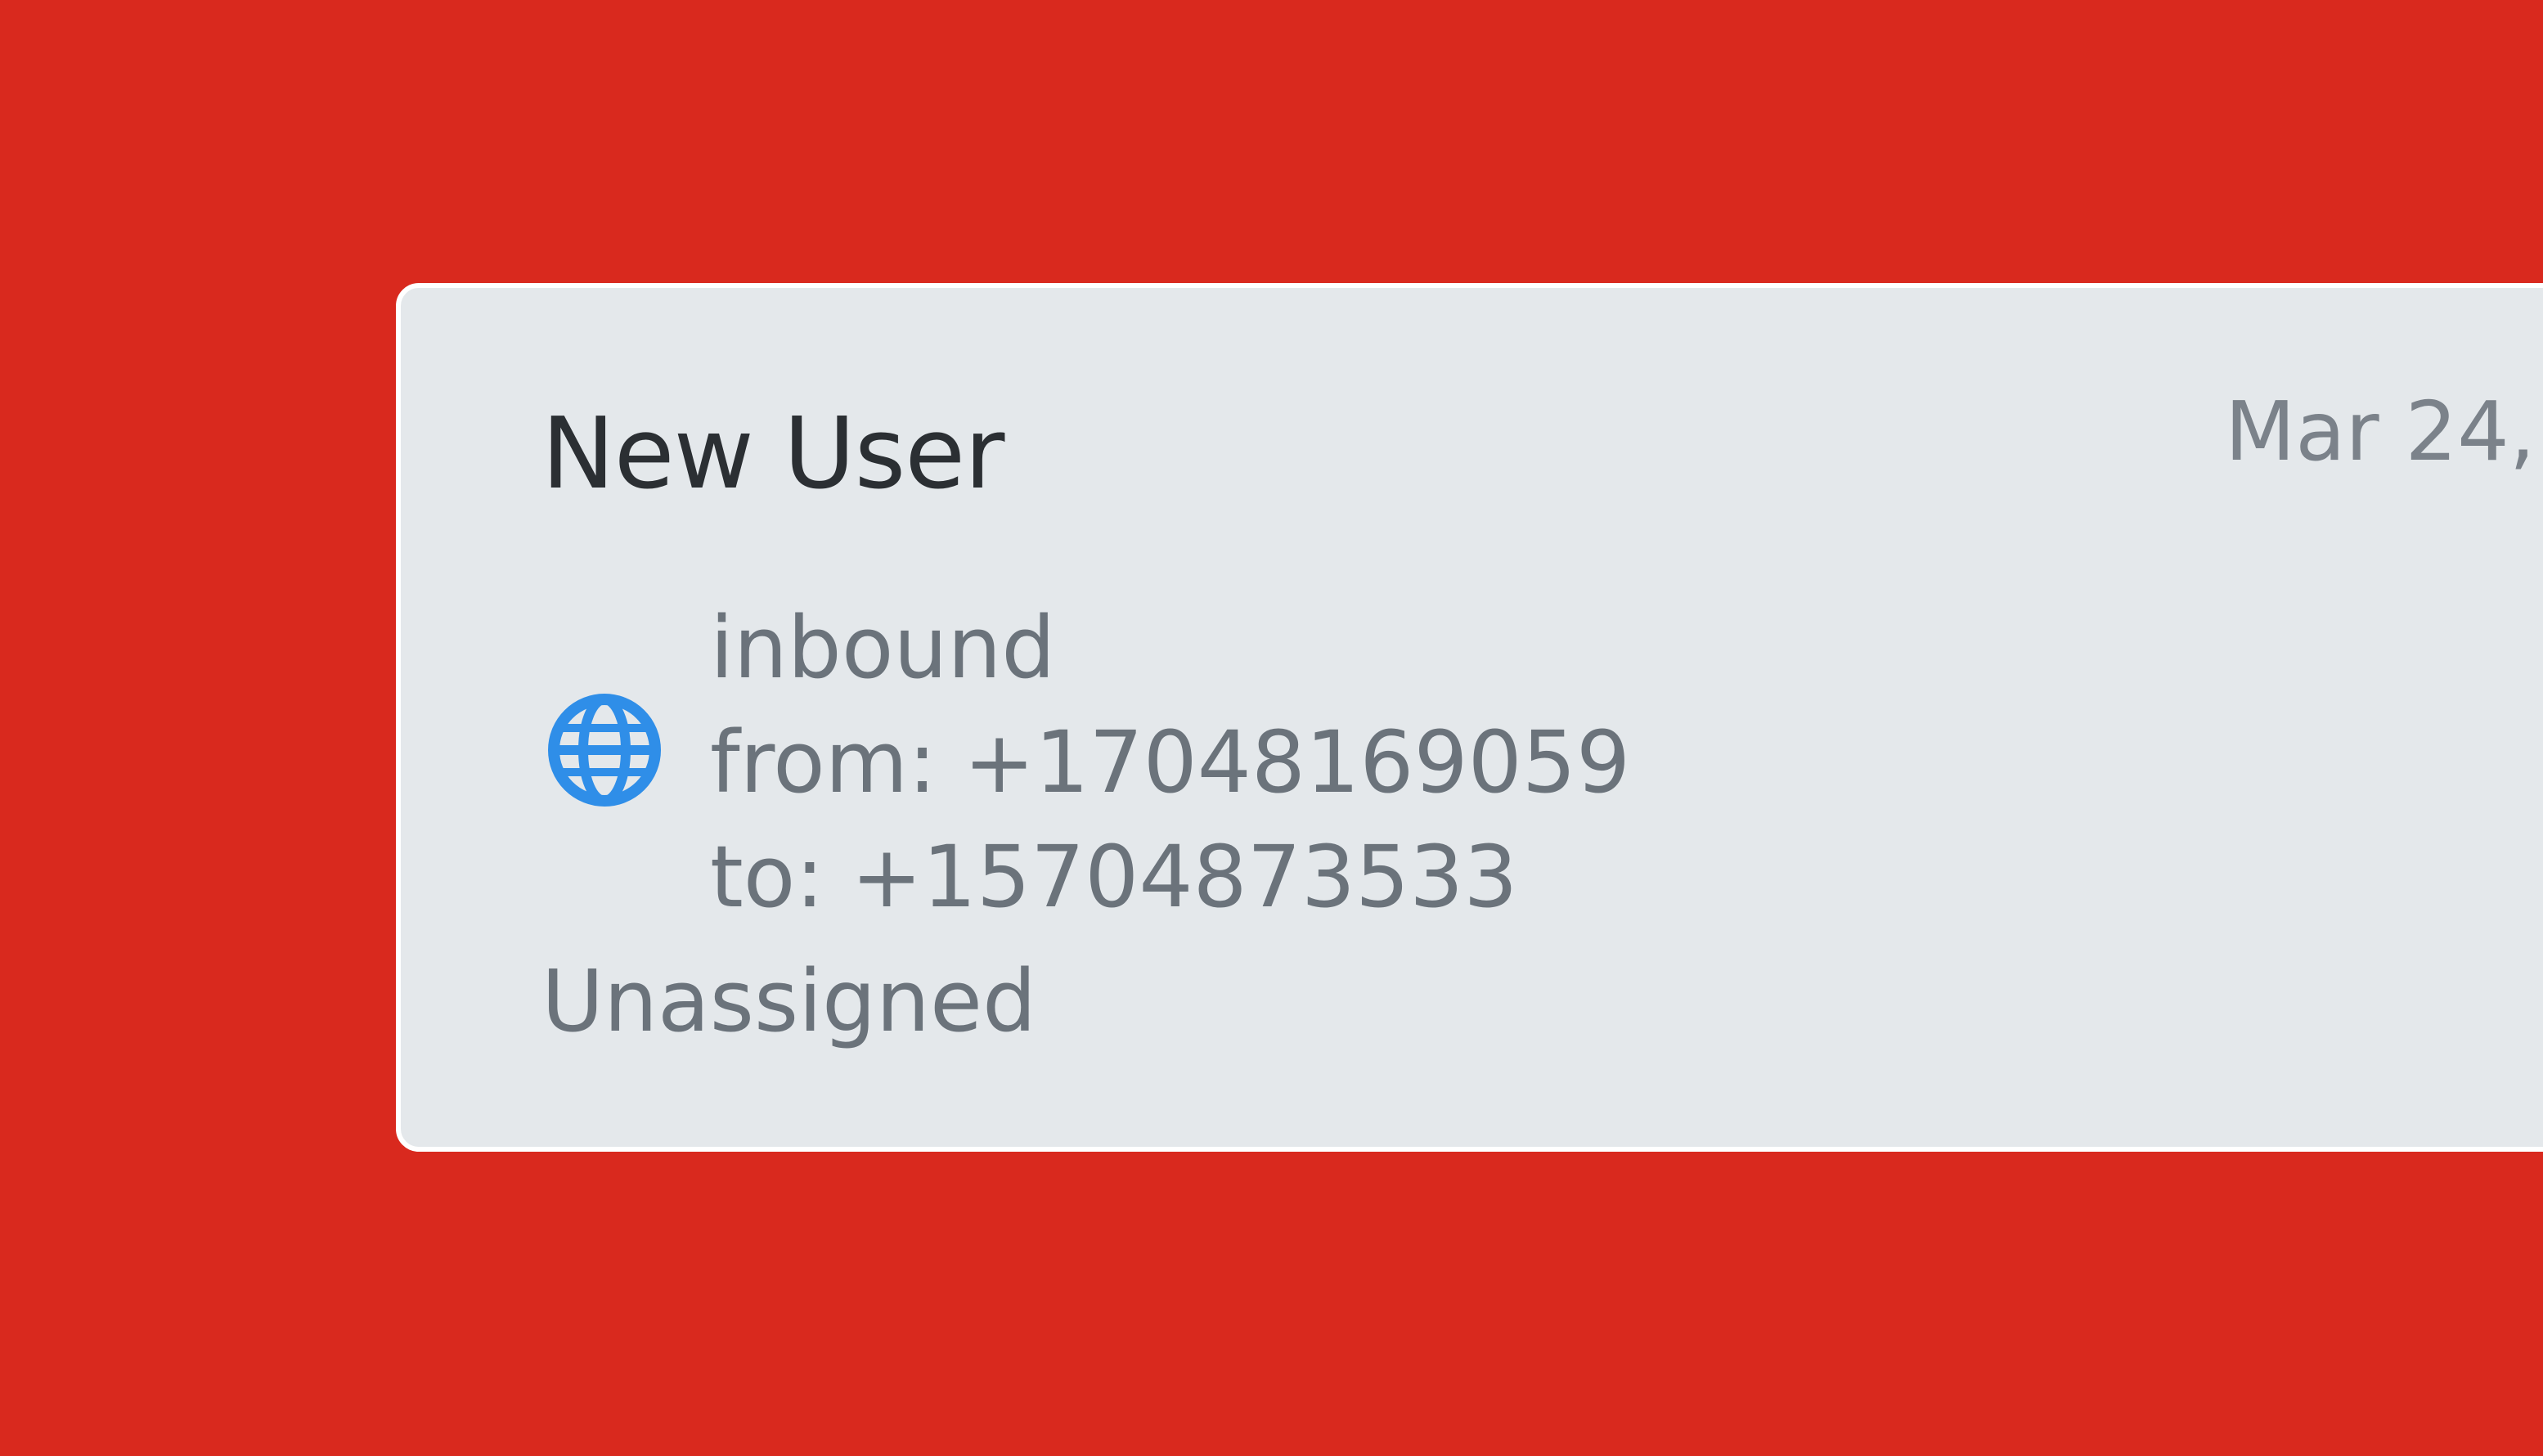 Image resolution: width=2543 pixels, height=1456 pixels. Describe the element at coordinates (2384, 432) in the screenshot. I see `conversation-timestamp: Mar 24, 1` at that location.